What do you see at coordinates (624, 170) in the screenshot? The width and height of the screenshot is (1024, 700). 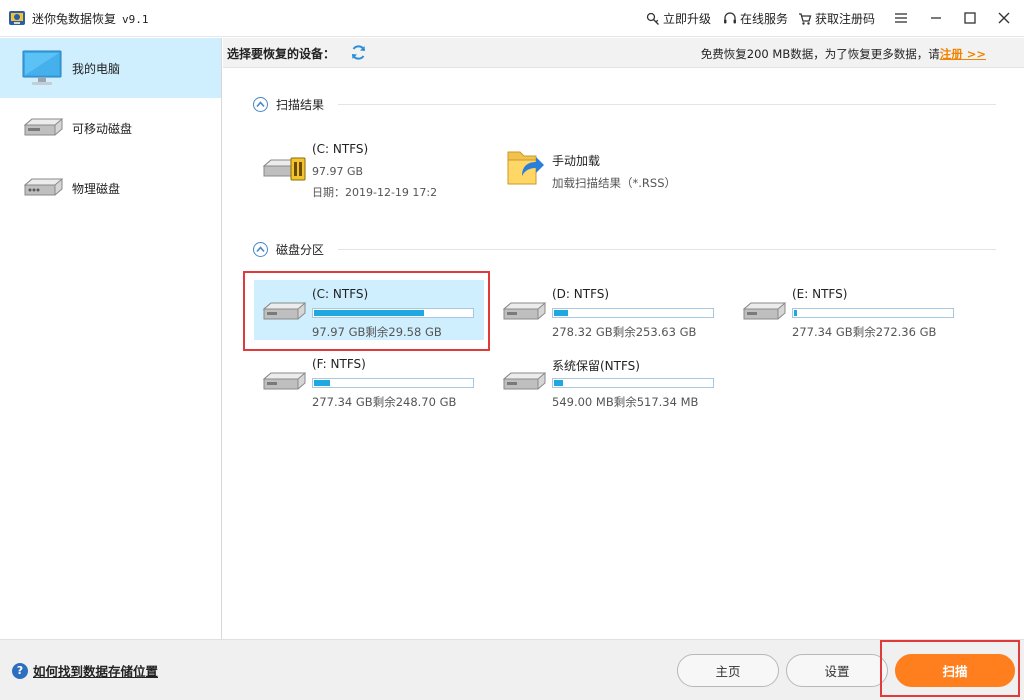 I see `manual-load-item: 手动加载 加载扫描结果（*.RSS）` at bounding box center [624, 170].